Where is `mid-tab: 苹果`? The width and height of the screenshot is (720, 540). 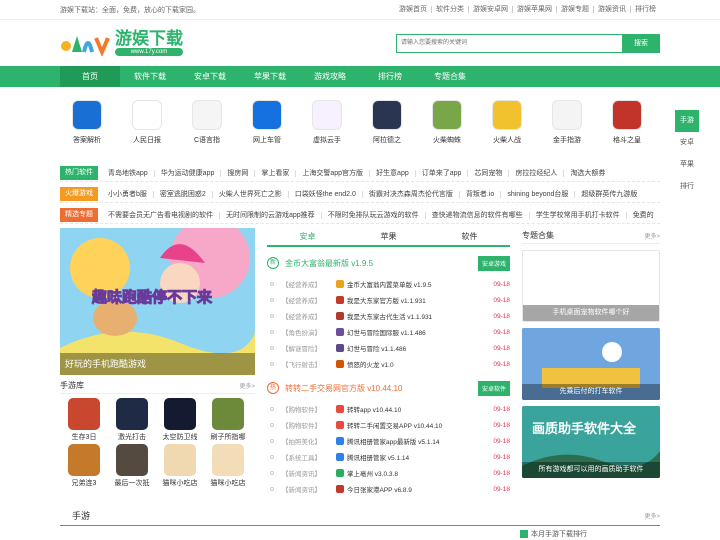
mid-tab: 苹果 is located at coordinates (388, 236).